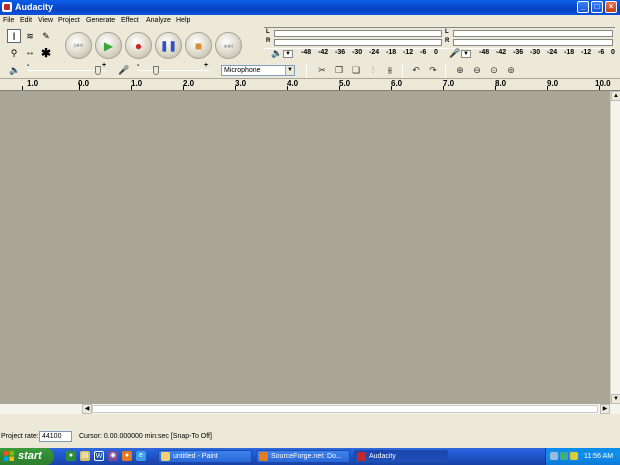 This screenshot has width=620, height=465. I want to click on menu-view: View, so click(45, 21).